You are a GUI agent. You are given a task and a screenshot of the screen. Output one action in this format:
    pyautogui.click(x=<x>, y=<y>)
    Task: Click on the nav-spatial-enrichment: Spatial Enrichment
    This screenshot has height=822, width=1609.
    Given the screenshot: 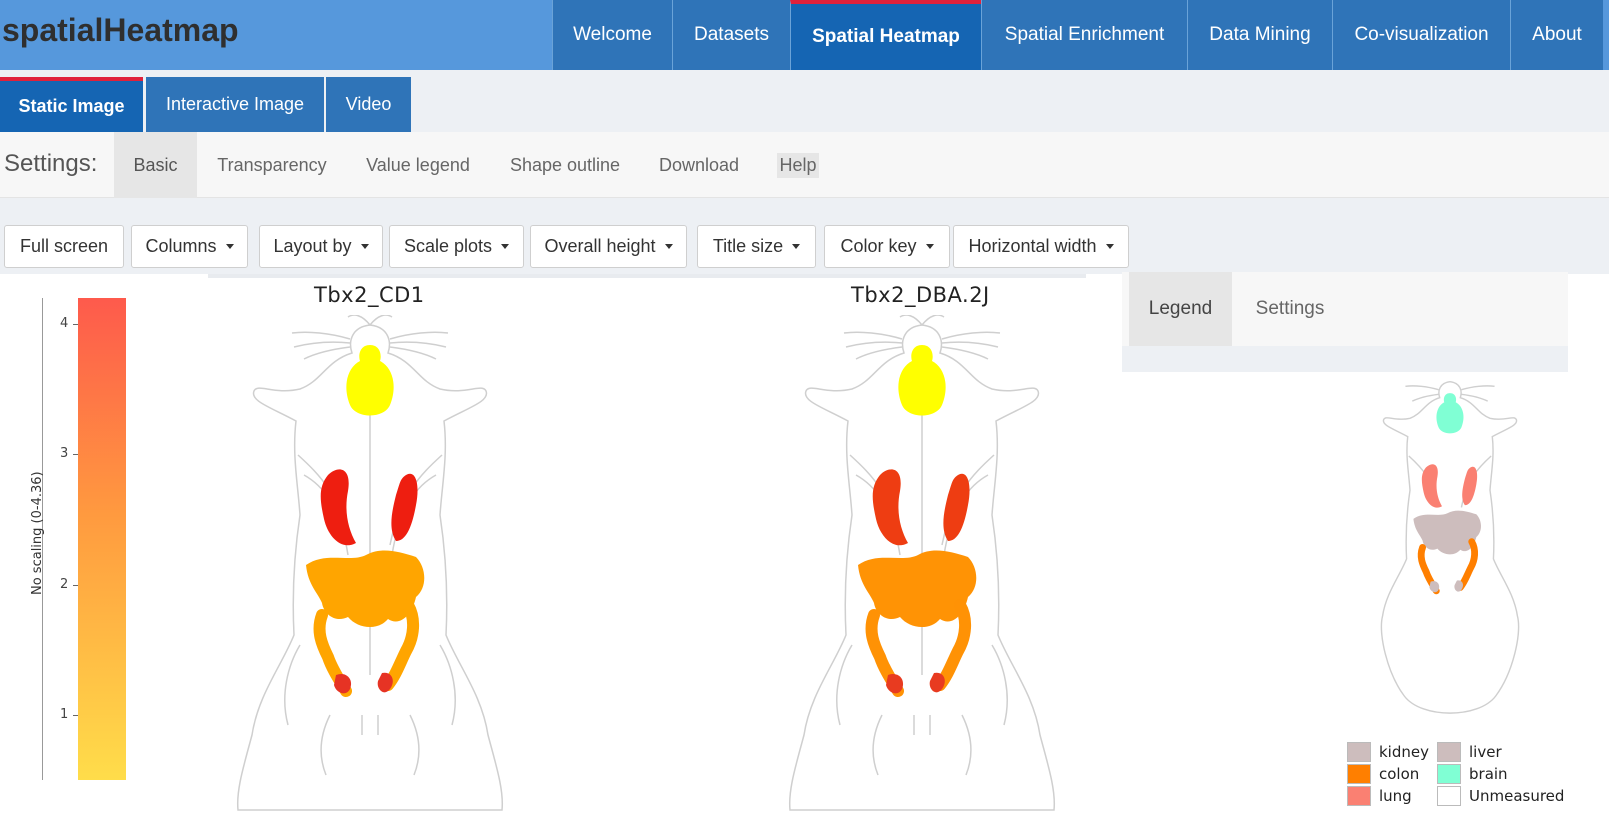 What is the action you would take?
    pyautogui.click(x=1084, y=35)
    